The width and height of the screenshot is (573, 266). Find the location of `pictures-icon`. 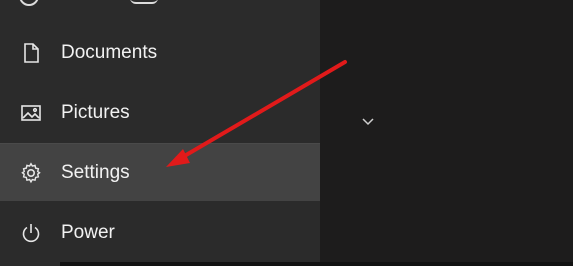

pictures-icon is located at coordinates (31, 113).